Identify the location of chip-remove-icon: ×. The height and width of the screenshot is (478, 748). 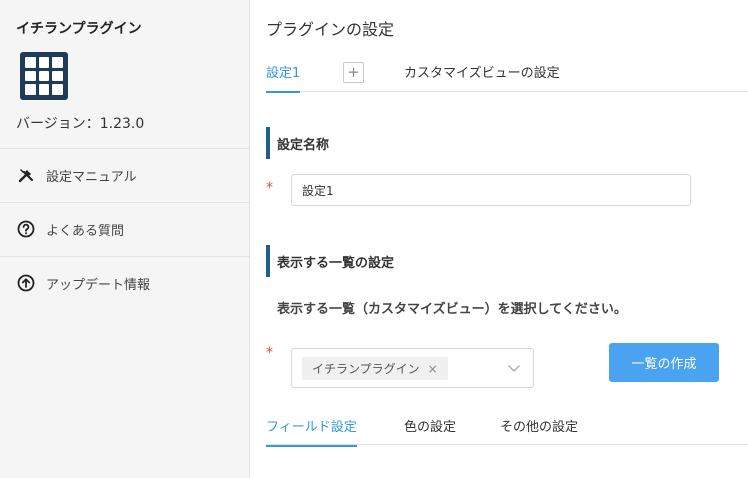
(433, 369).